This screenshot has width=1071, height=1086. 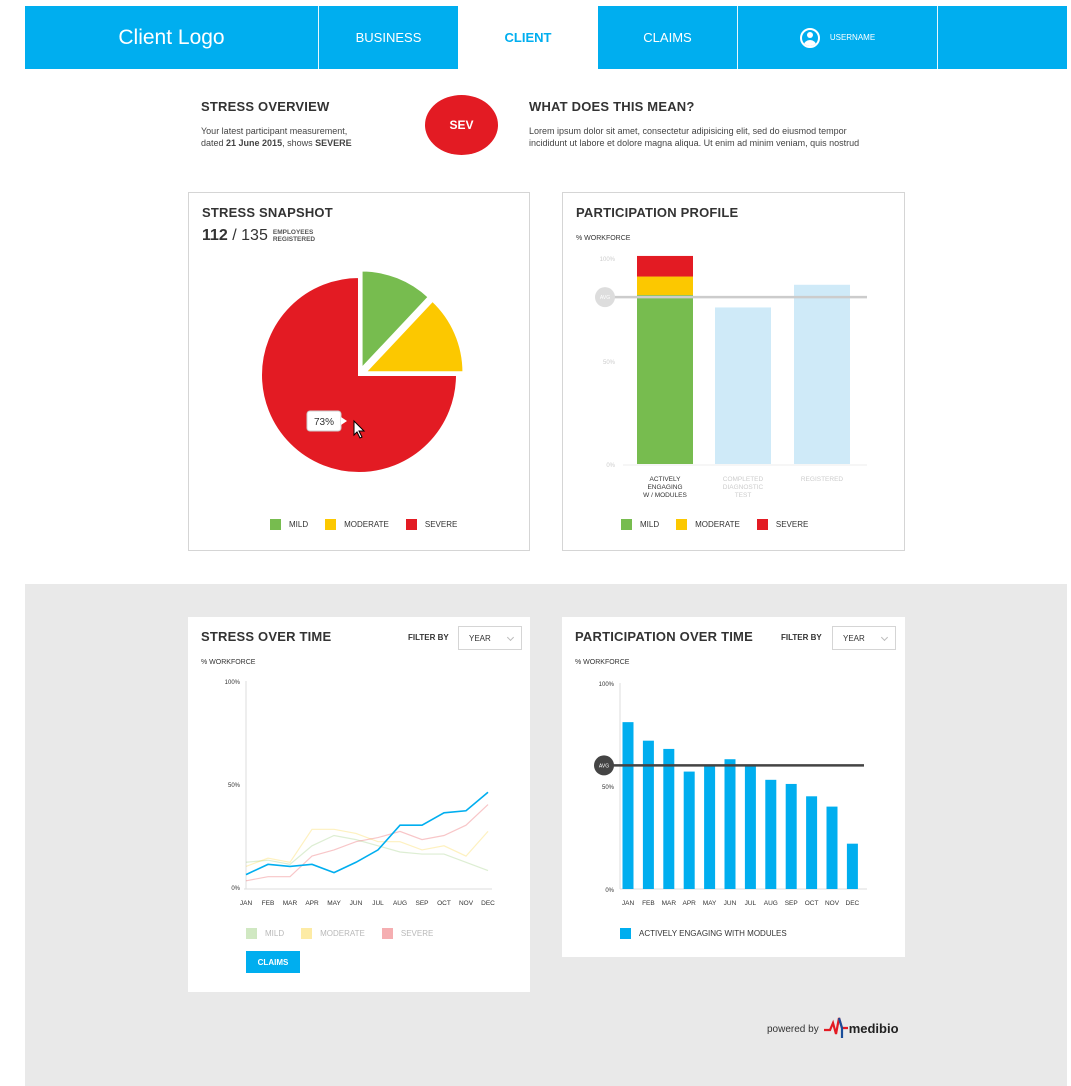 What do you see at coordinates (610, 466) in the screenshot?
I see `profile-y-tick: 0%` at bounding box center [610, 466].